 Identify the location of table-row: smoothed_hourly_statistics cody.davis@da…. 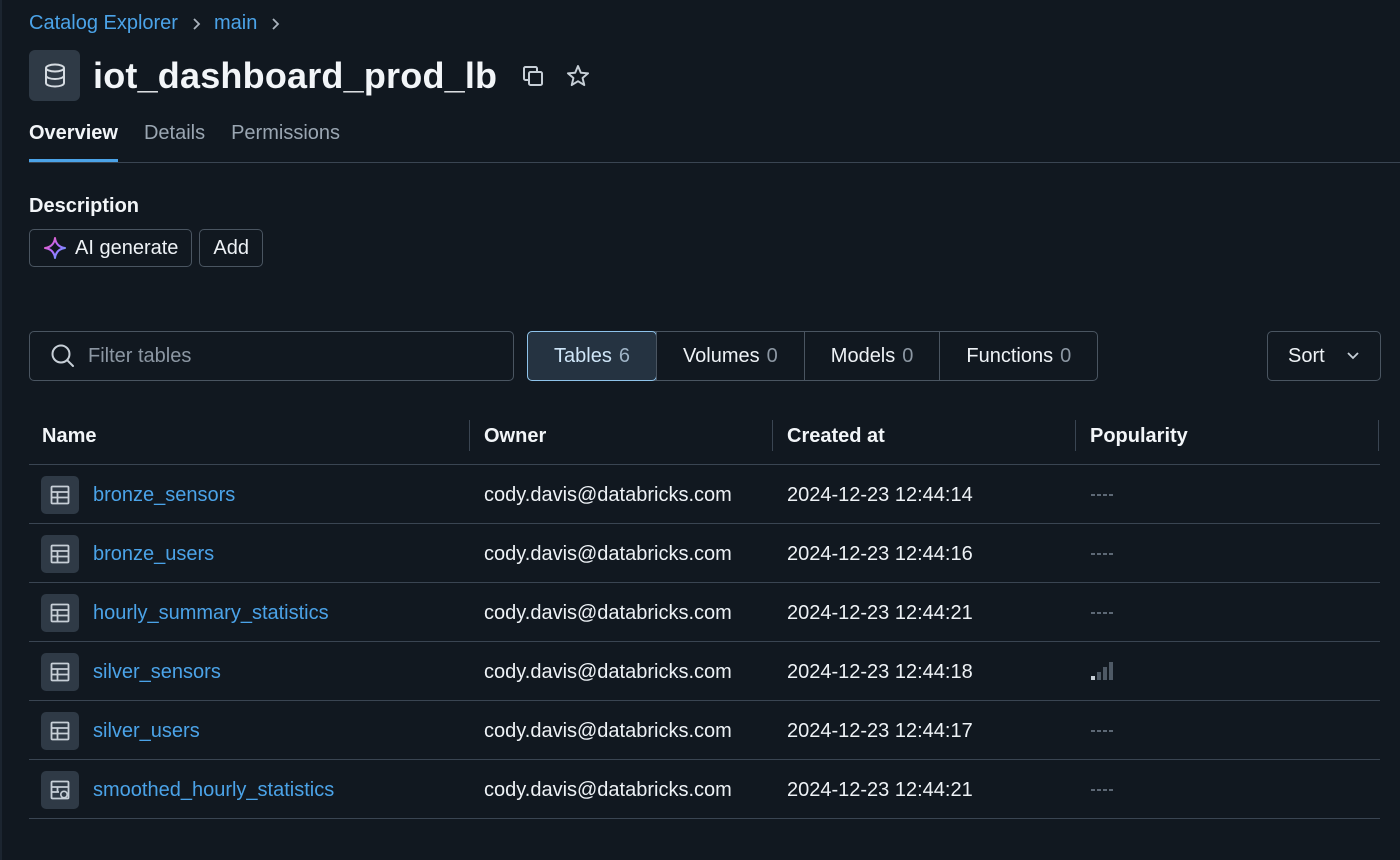
(704, 789).